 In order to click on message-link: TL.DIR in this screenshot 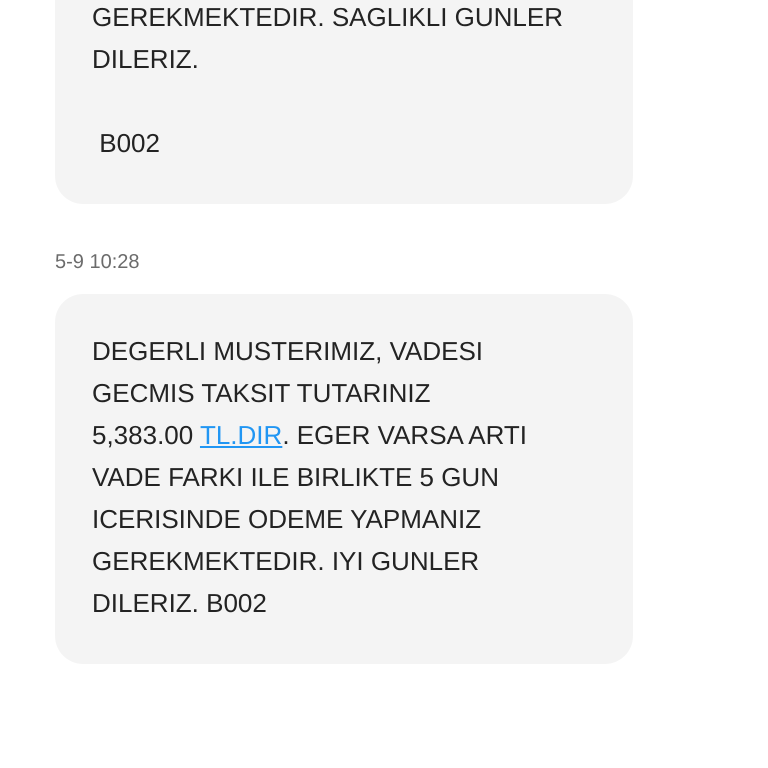, I will do `click(241, 435)`.